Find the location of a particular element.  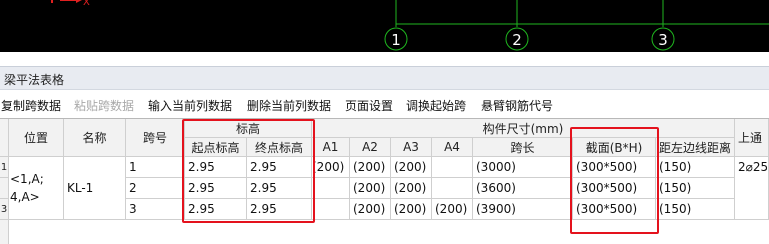

axis-bubble-label: 3 is located at coordinates (663, 40).